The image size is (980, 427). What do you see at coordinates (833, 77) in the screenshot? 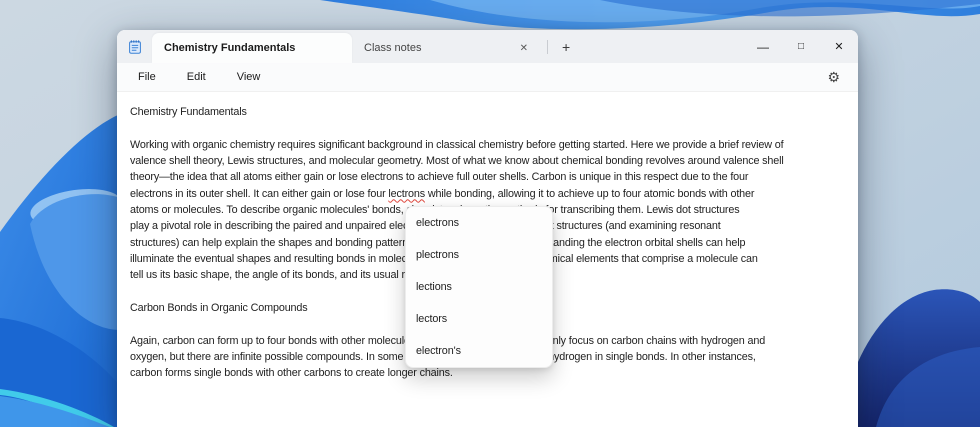
I see `settings-gear-icon: ⚙` at bounding box center [833, 77].